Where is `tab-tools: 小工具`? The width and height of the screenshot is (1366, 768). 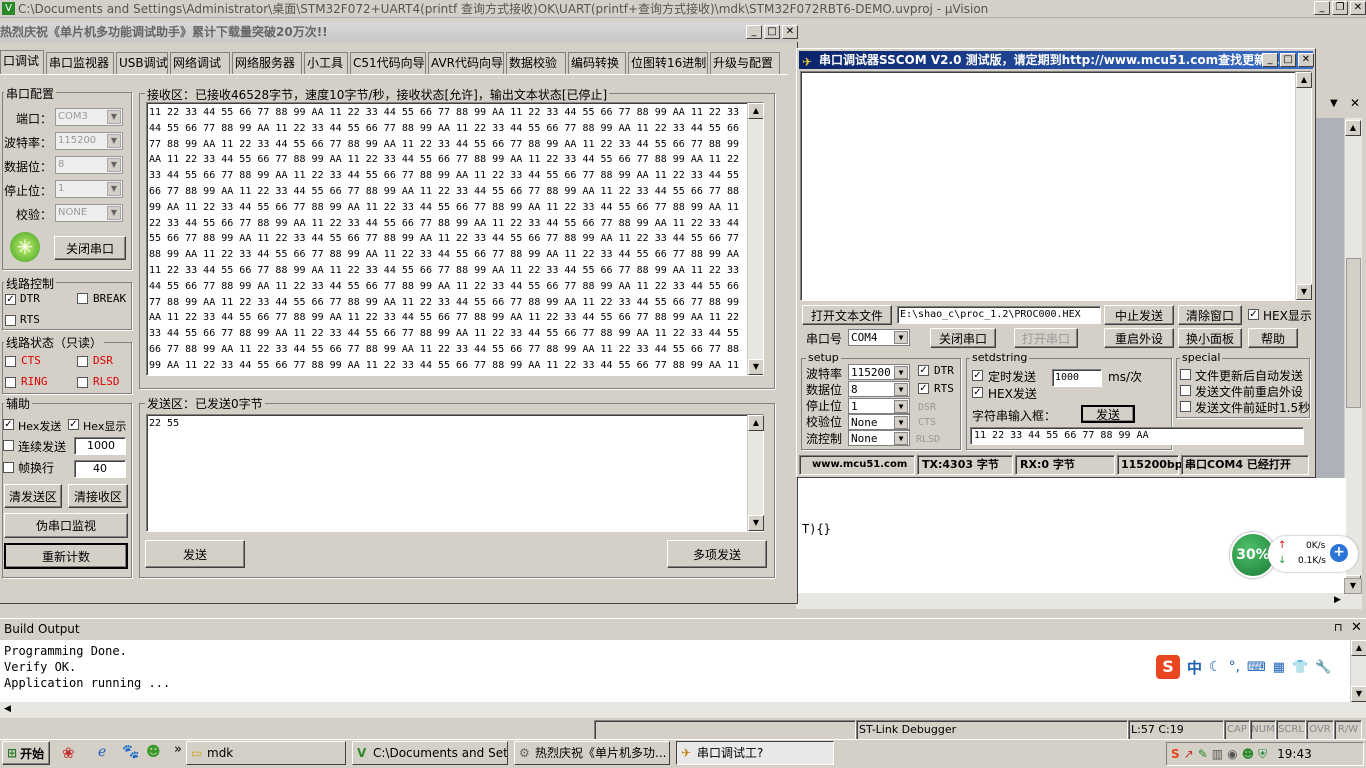
tab-tools: 小工具 is located at coordinates (326, 63).